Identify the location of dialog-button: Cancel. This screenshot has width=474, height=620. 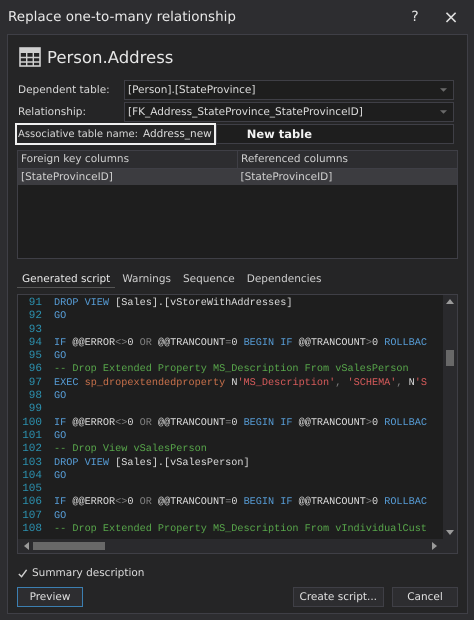
(425, 597).